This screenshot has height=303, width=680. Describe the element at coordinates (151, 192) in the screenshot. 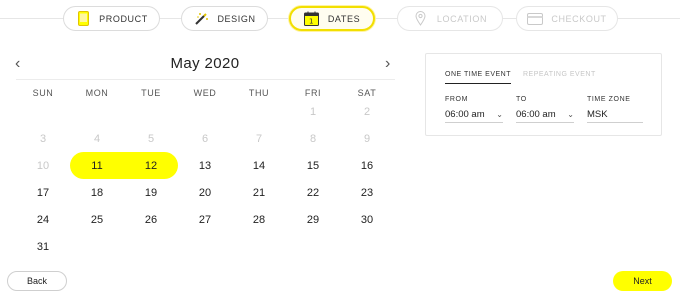

I see `day-cell: 19` at that location.